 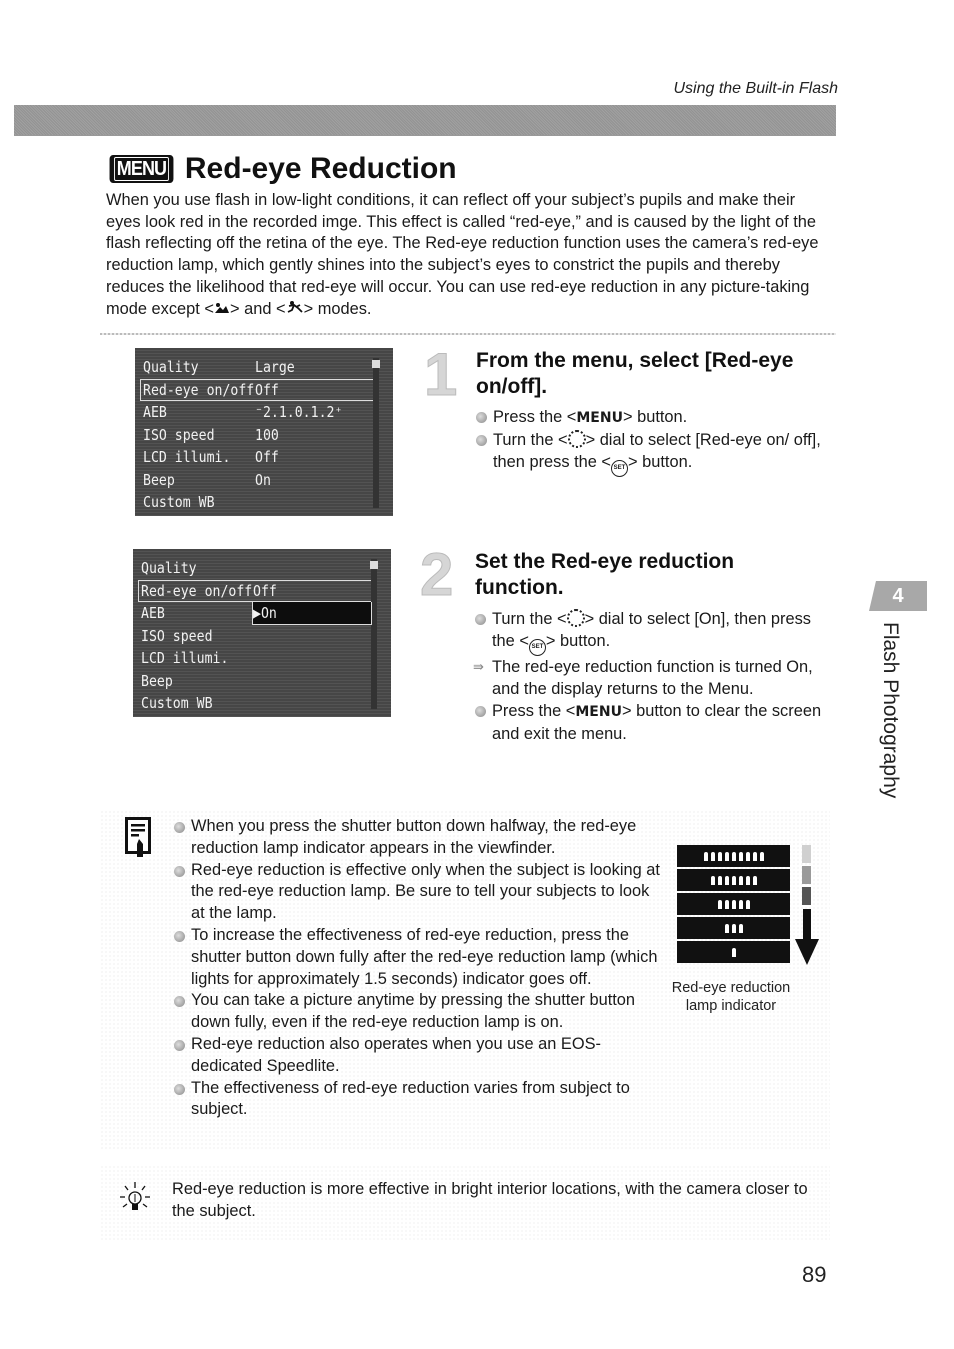 I want to click on lamp-shade-dark, so click(x=806, y=896).